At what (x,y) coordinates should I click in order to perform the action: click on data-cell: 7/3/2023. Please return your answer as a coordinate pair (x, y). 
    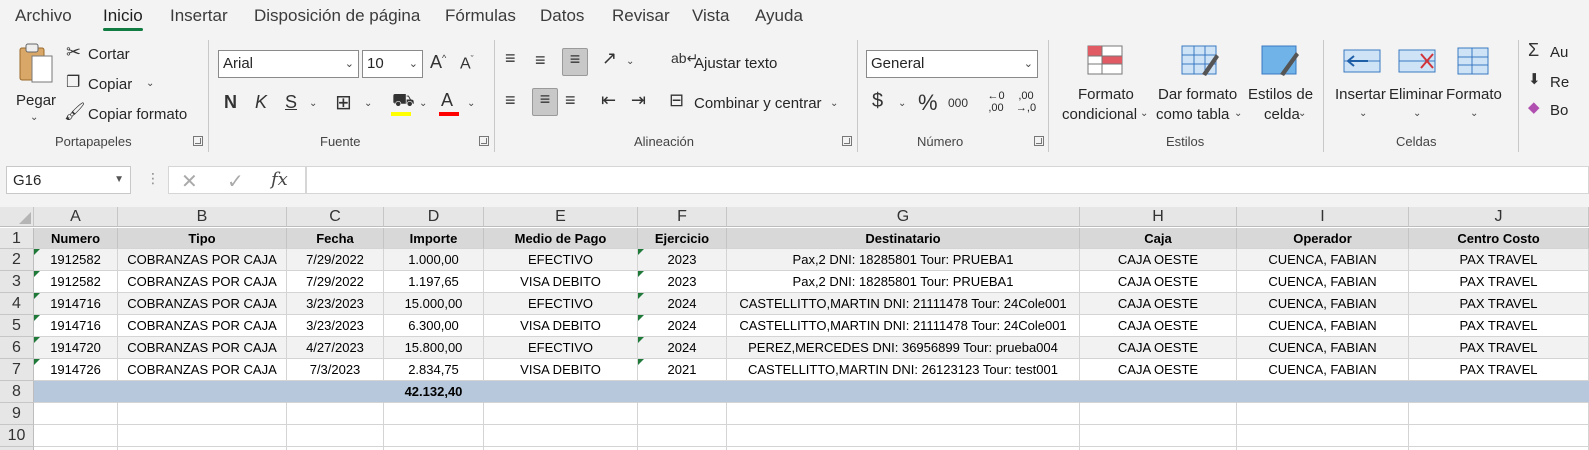
    Looking at the image, I should click on (335, 370).